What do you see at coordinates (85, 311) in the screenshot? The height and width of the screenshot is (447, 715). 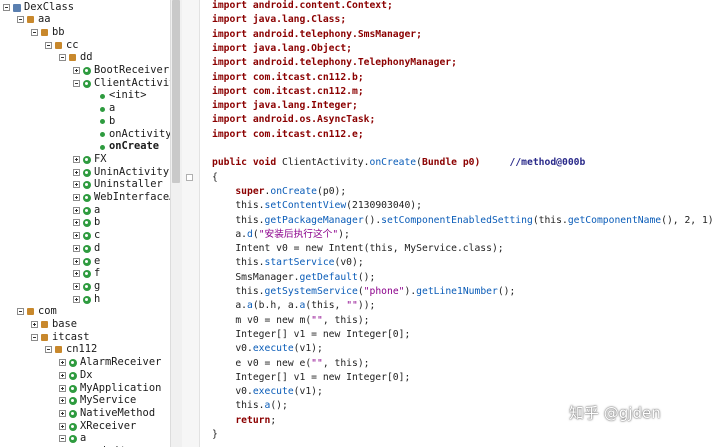 I see `tree-node: com` at bounding box center [85, 311].